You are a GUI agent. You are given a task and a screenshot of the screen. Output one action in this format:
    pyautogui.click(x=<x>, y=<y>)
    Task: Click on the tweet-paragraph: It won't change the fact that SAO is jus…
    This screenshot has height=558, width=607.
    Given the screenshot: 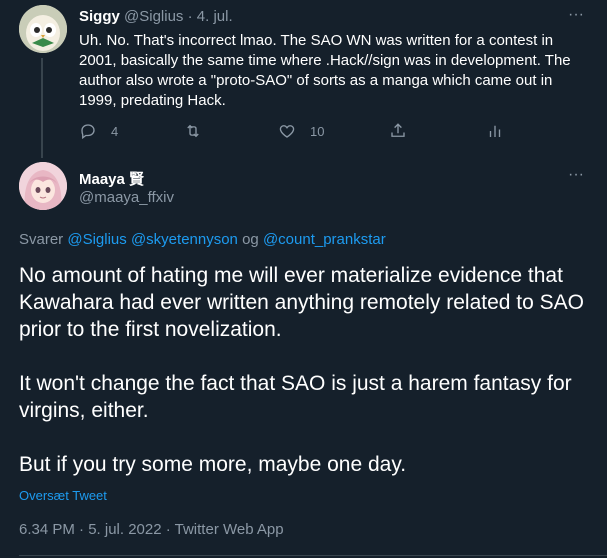 What is the action you would take?
    pyautogui.click(x=295, y=397)
    